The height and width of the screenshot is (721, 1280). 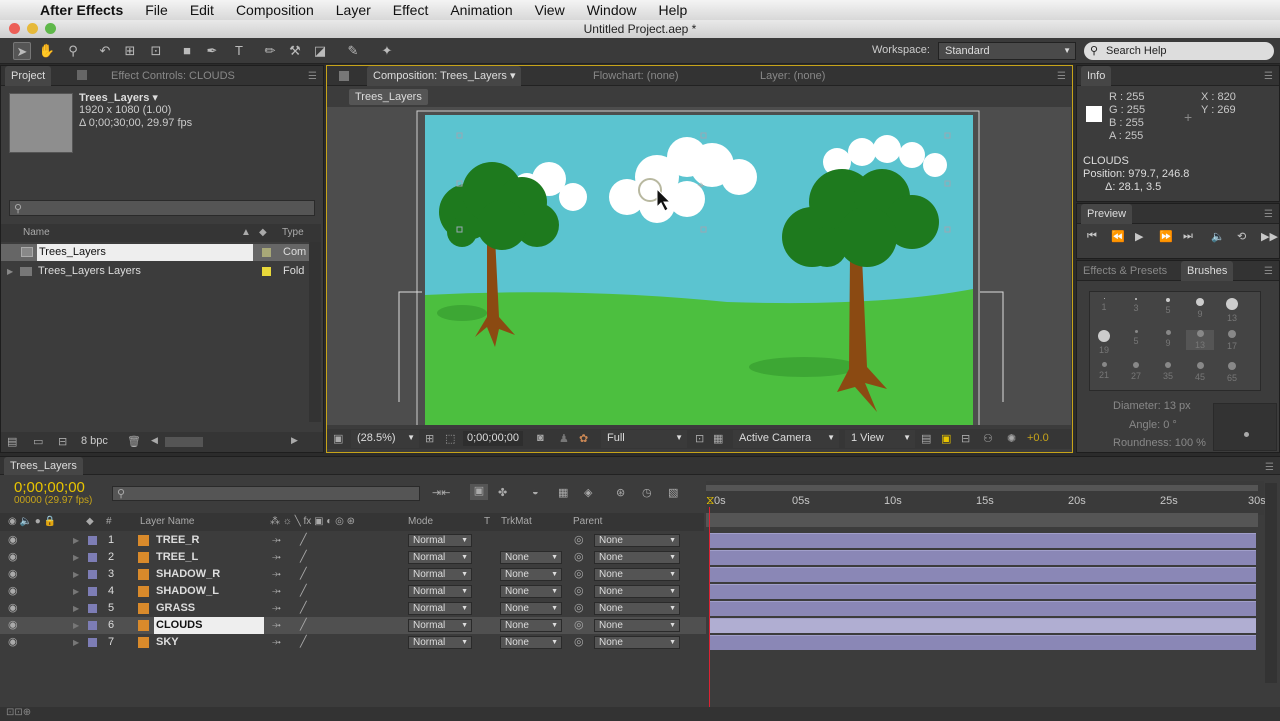 What do you see at coordinates (926, 438) in the screenshot?
I see `pixel-aspect-icon: ▤` at bounding box center [926, 438].